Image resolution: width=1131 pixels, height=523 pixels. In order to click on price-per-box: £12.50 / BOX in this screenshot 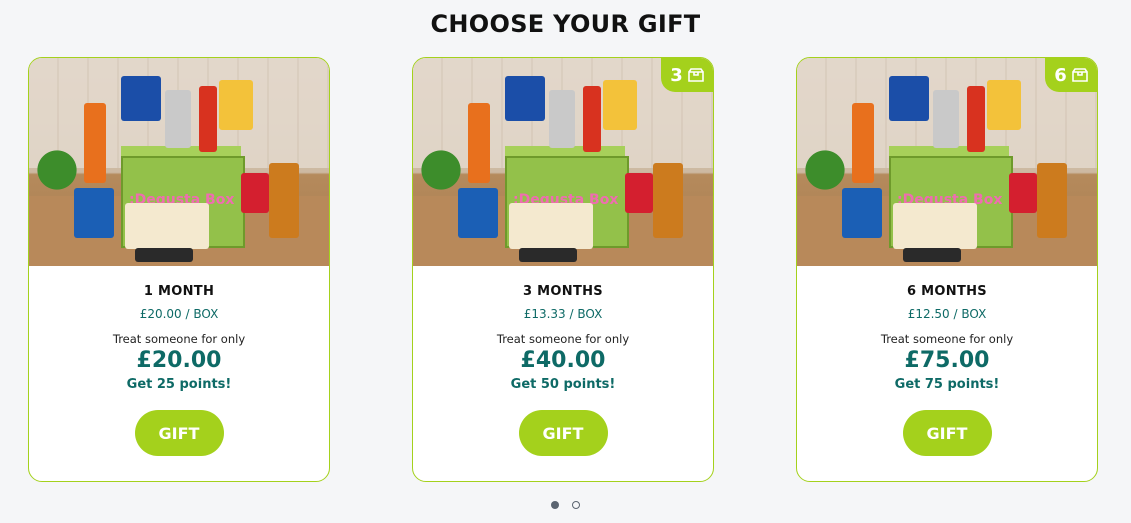, I will do `click(947, 314)`.